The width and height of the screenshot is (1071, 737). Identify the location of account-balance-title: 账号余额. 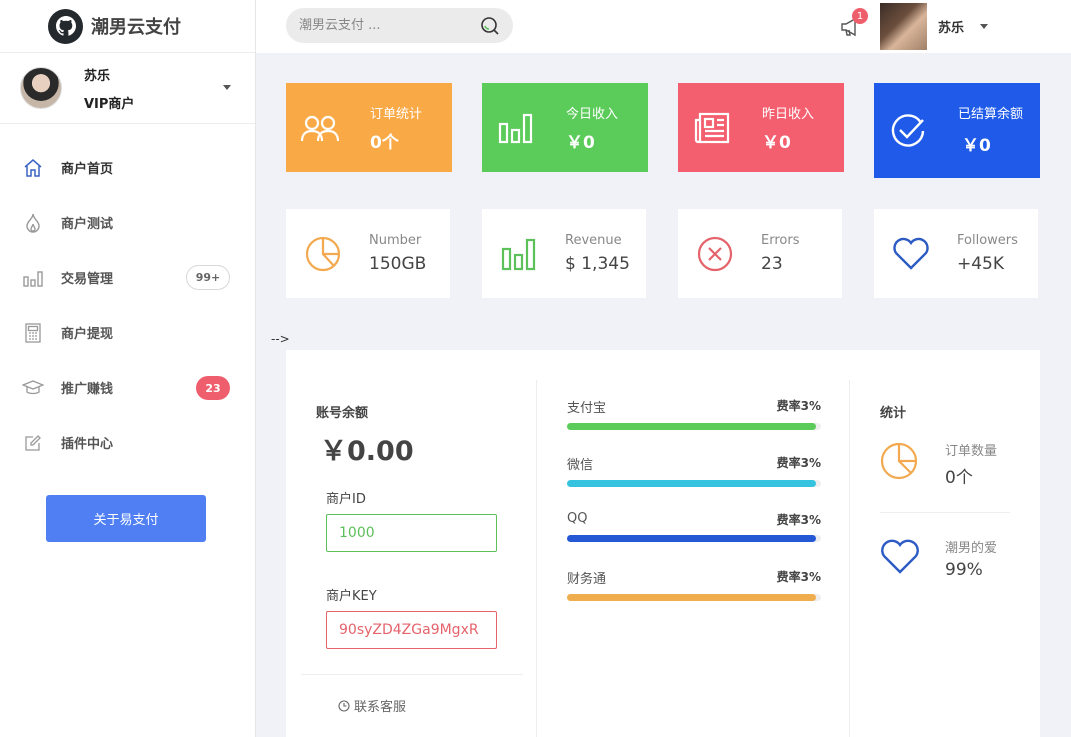
(342, 413).